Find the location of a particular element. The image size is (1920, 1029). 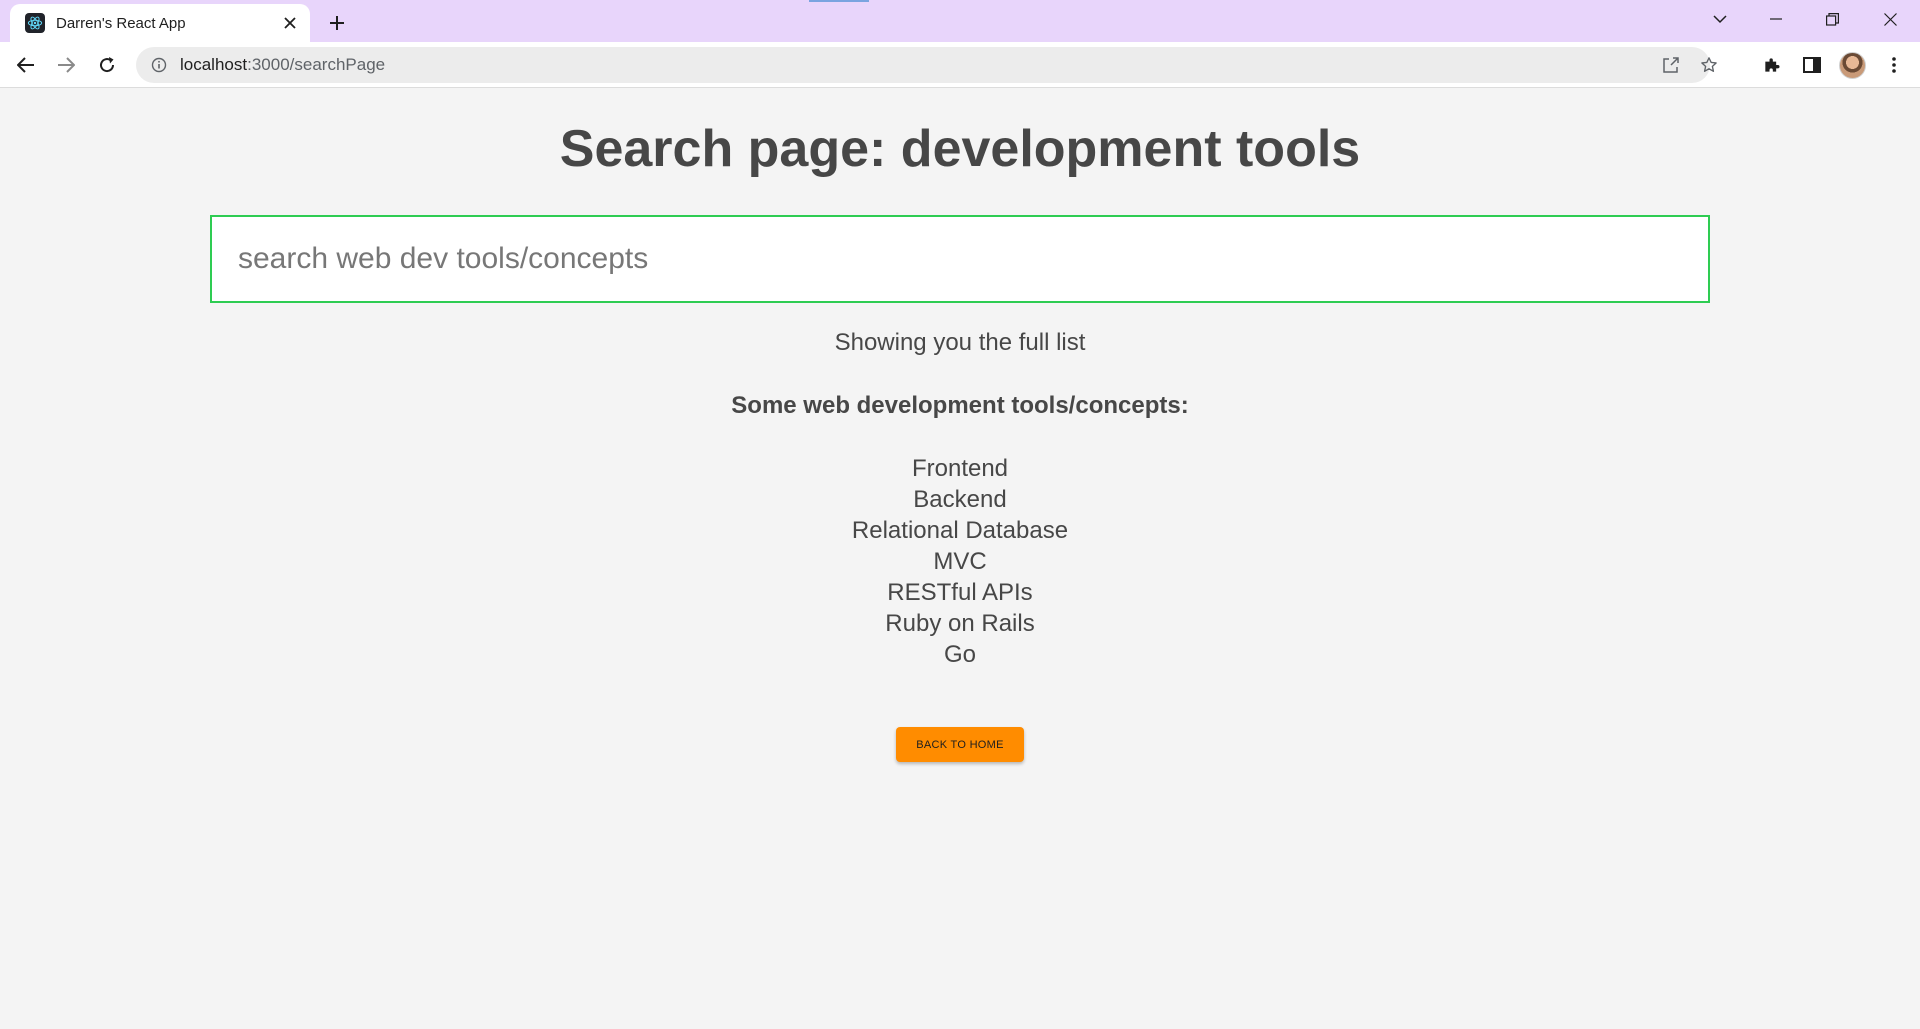

list-heading: Some web development tools/concepts: is located at coordinates (960, 405).